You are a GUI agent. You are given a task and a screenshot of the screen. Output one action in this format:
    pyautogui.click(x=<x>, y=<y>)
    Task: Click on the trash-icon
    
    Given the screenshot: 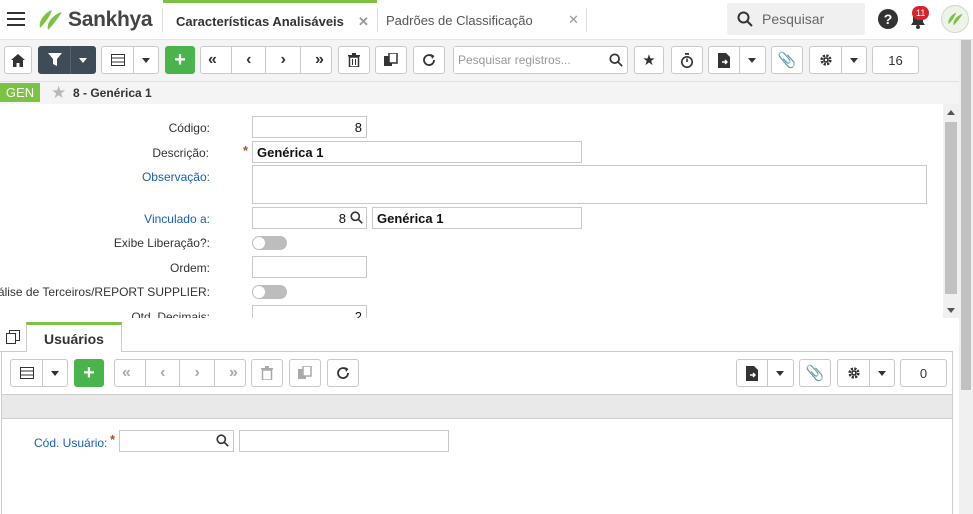 What is the action you would take?
    pyautogui.click(x=354, y=60)
    